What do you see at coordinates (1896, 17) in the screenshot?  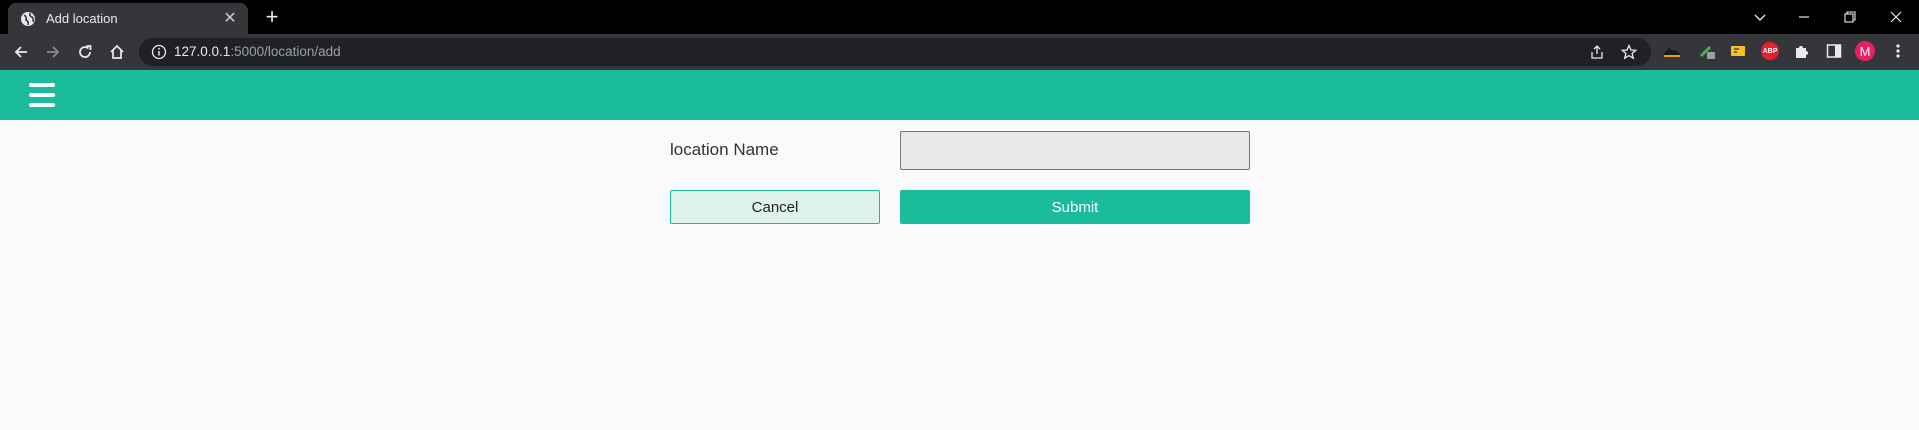 I see `close-window-icon` at bounding box center [1896, 17].